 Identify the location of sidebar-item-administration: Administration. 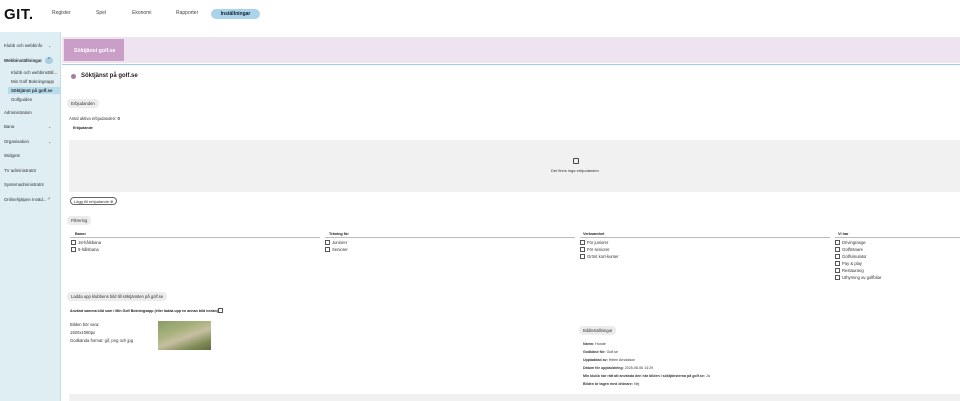
(18, 112).